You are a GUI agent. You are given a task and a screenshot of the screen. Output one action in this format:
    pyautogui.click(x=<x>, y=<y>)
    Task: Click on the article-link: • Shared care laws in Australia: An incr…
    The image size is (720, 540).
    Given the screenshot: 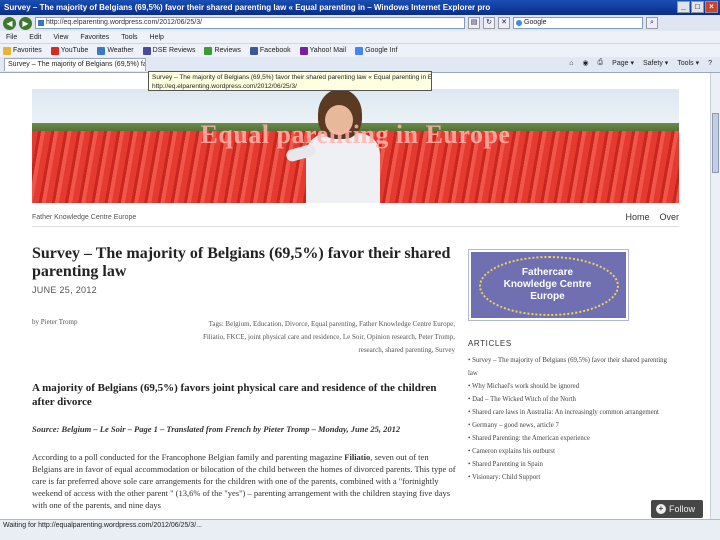 What is the action you would take?
    pyautogui.click(x=573, y=412)
    